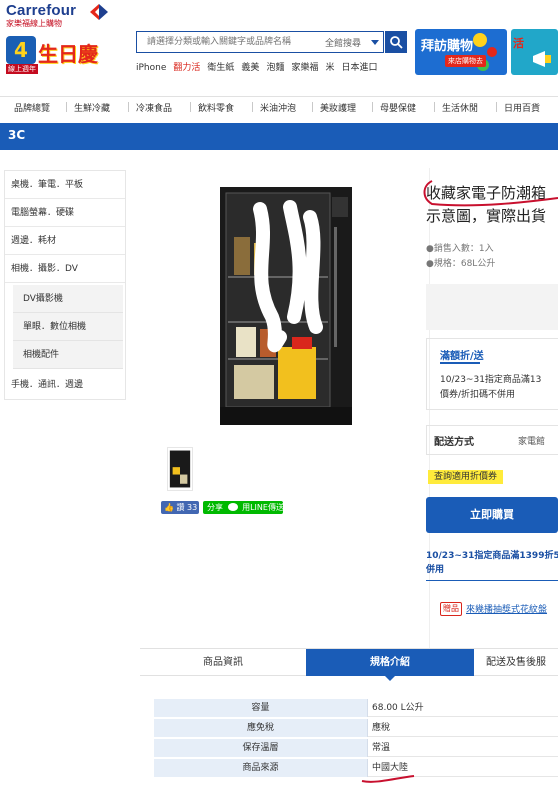 The height and width of the screenshot is (800, 558). Describe the element at coordinates (22, 69) in the screenshot. I see `birthday-badge-sub: 線上週年` at that location.